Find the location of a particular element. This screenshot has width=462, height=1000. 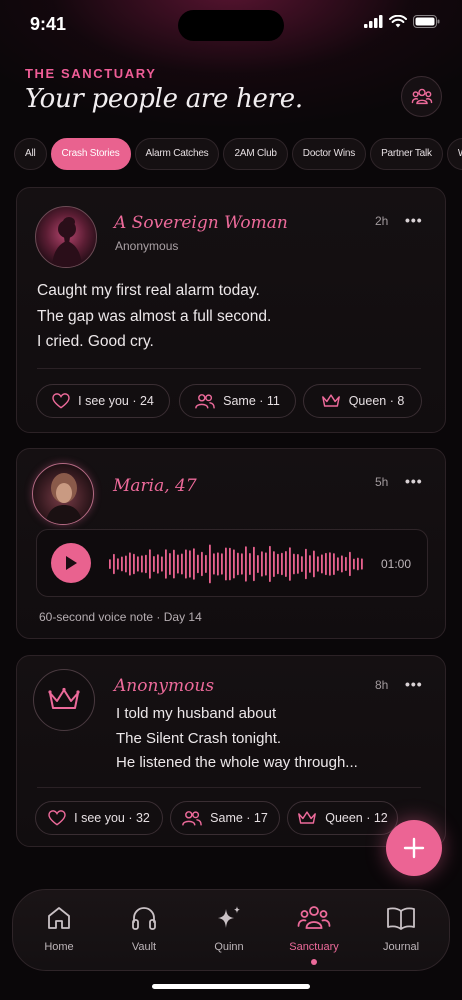

chip-crash-stories: Crash Stories is located at coordinates (90, 154).